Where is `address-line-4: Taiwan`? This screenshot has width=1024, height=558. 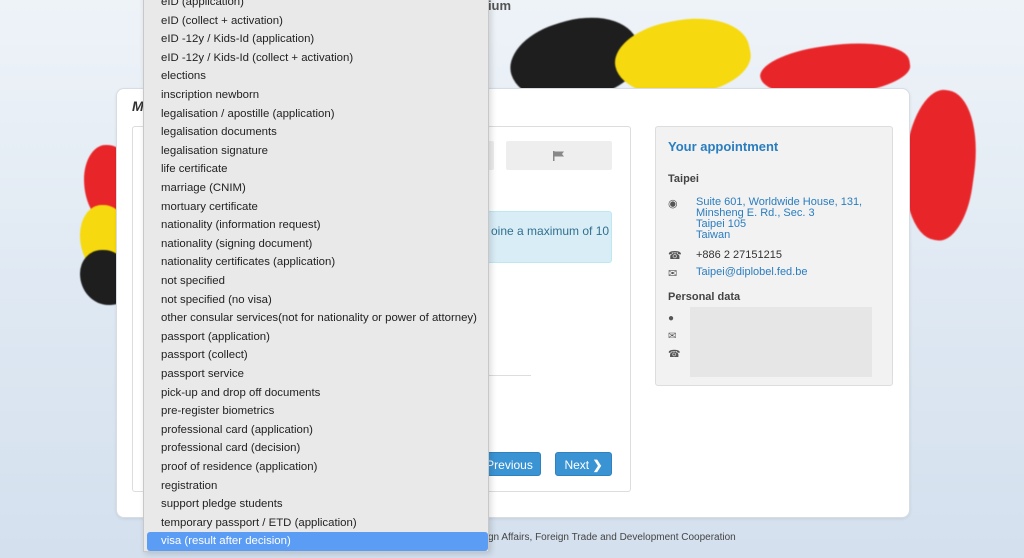 address-line-4: Taiwan is located at coordinates (713, 235).